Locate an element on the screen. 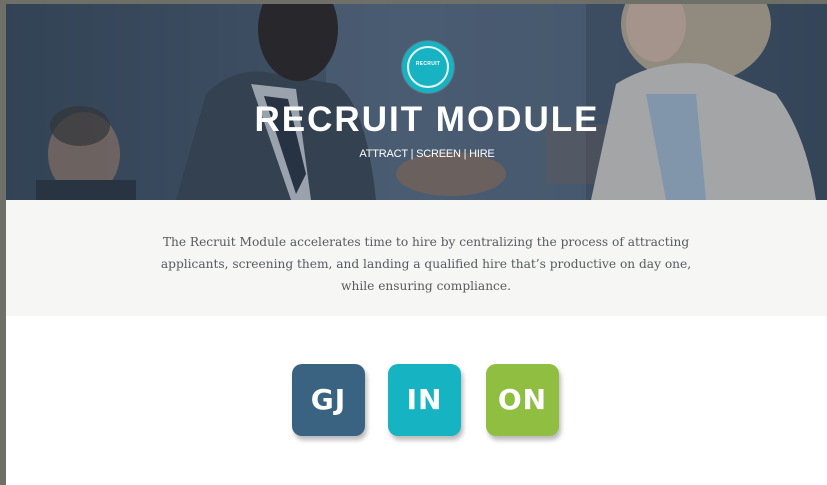  gj-tile-button: GJ is located at coordinates (328, 400).